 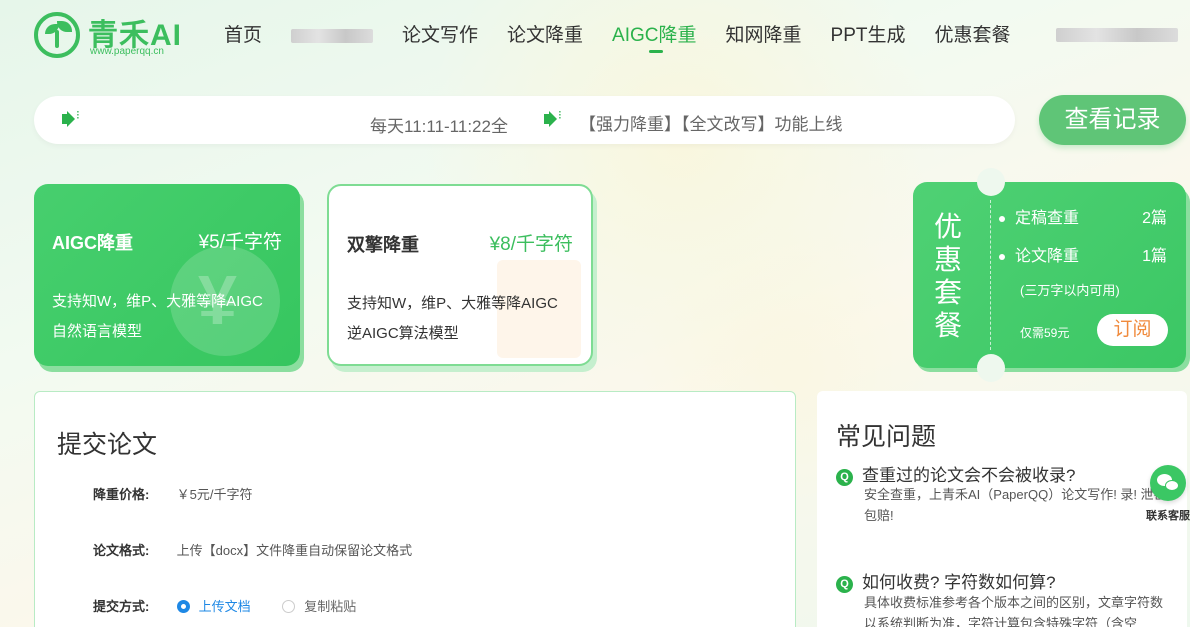 What do you see at coordinates (460, 275) in the screenshot?
I see `dual-engine-rewrite-card: 双擎降重 ¥8/千字符 支持知W，维P、大雅等降AIGC 逆AIGC算法模型` at bounding box center [460, 275].